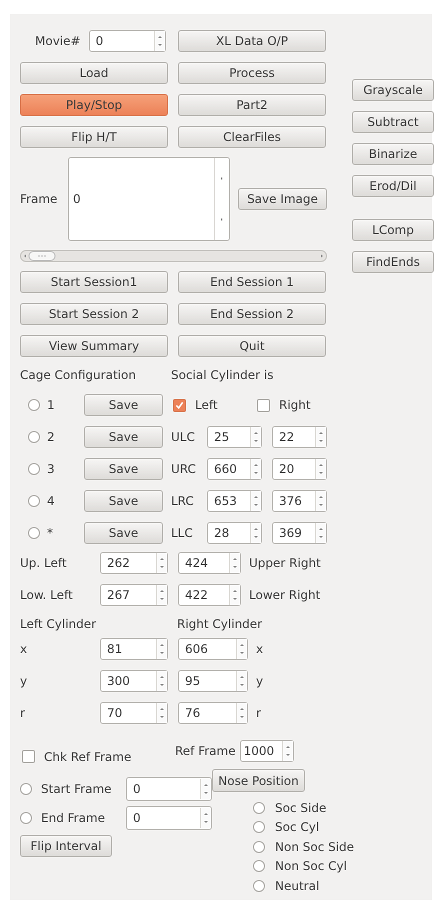  I want to click on spin-box: 422, so click(209, 595).